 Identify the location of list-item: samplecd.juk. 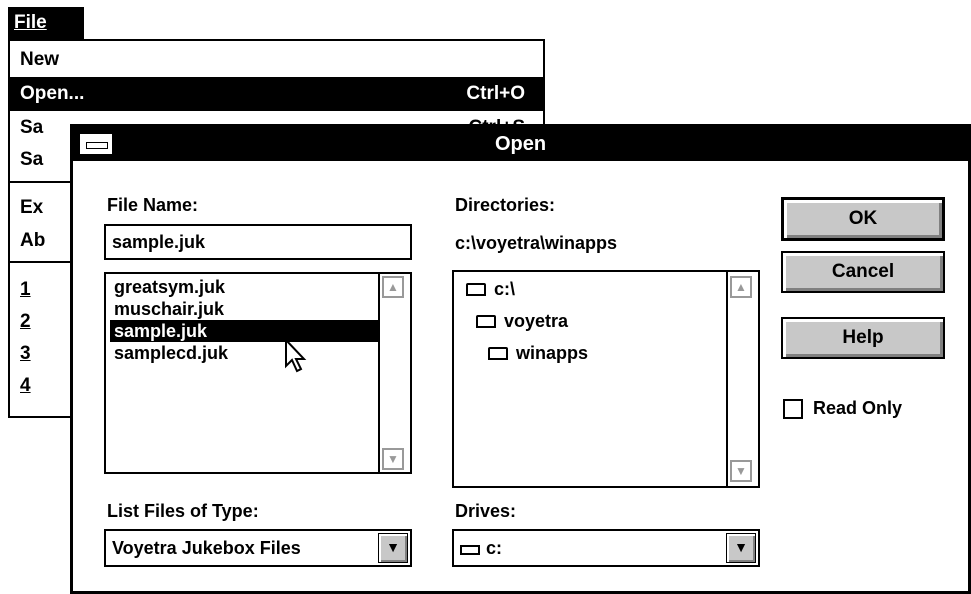
(171, 353).